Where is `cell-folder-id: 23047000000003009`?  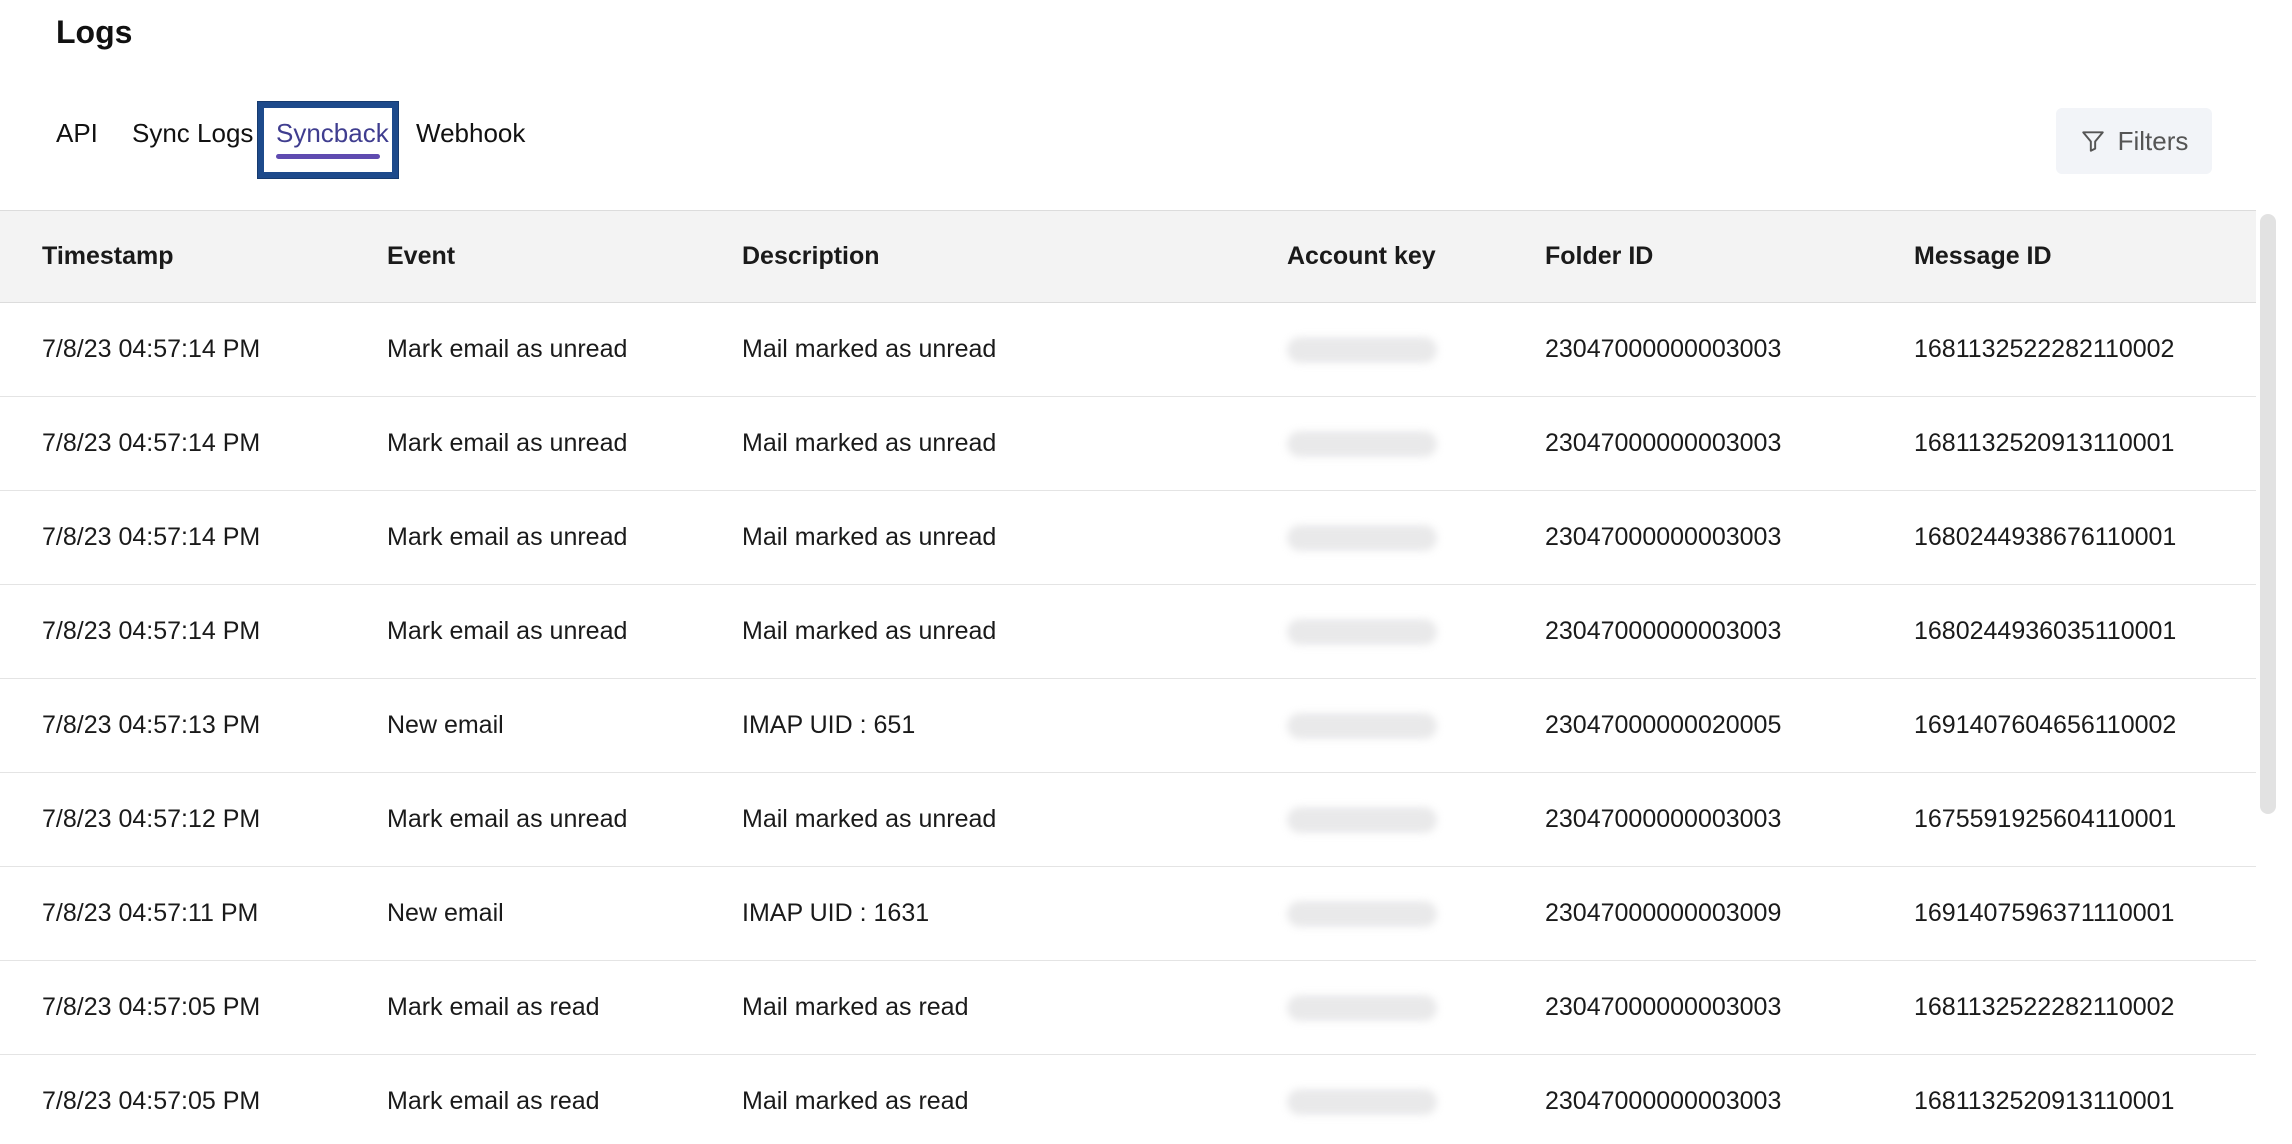 cell-folder-id: 23047000000003009 is located at coordinates (1663, 913).